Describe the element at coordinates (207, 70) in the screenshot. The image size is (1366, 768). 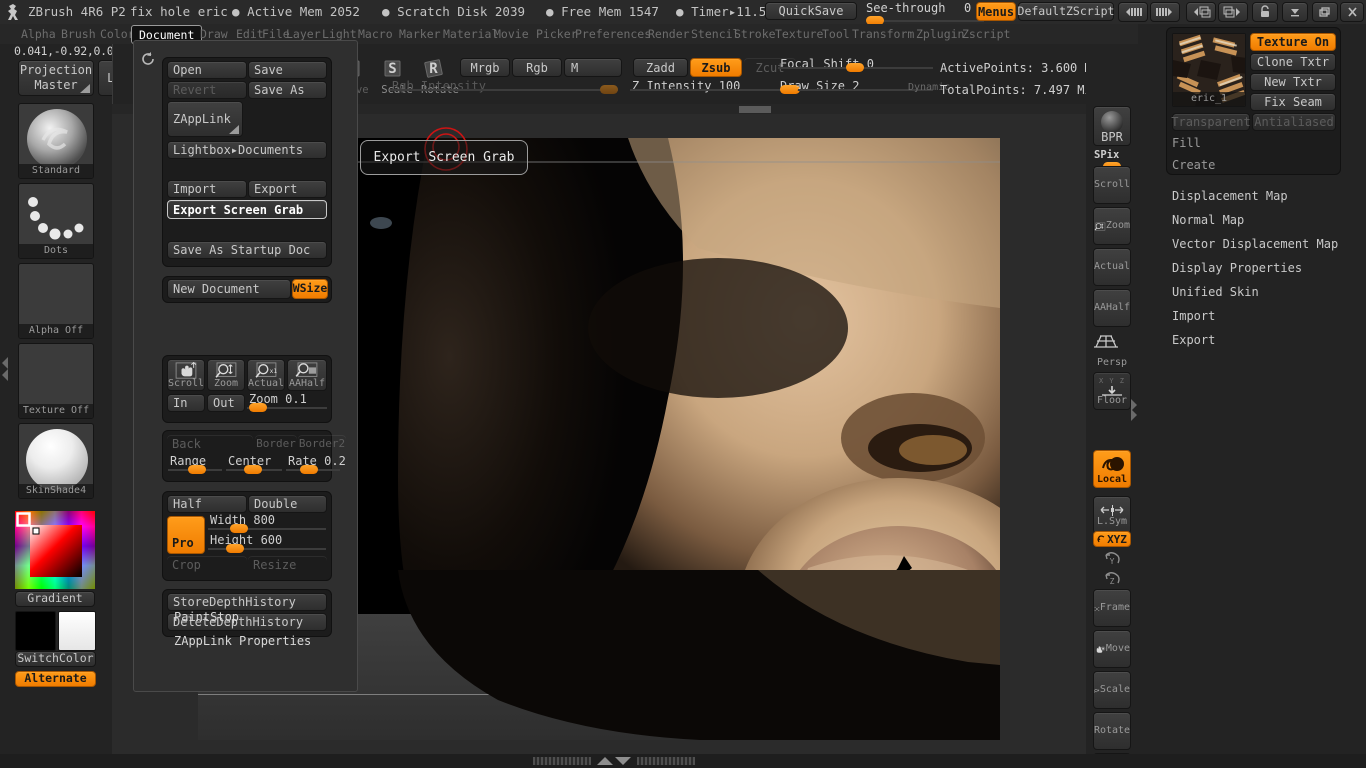
I see `open-button: Open` at that location.